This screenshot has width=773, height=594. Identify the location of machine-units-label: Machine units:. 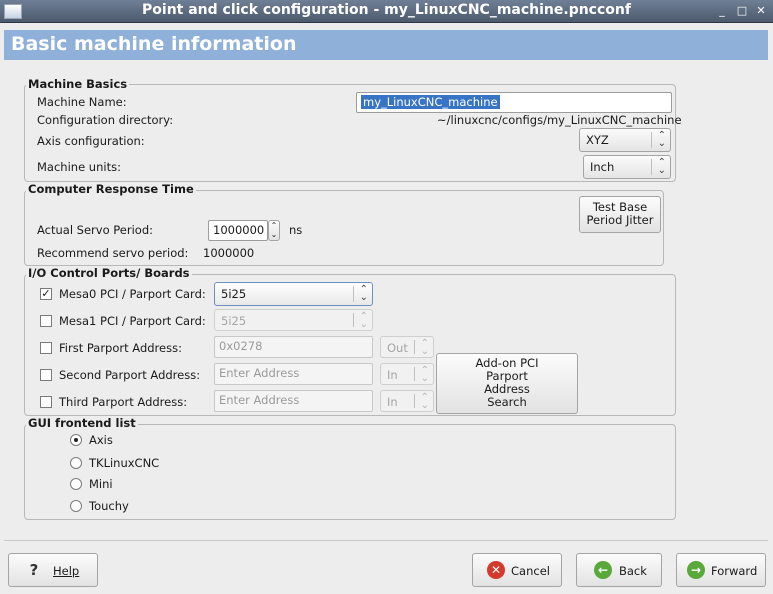
(79, 167).